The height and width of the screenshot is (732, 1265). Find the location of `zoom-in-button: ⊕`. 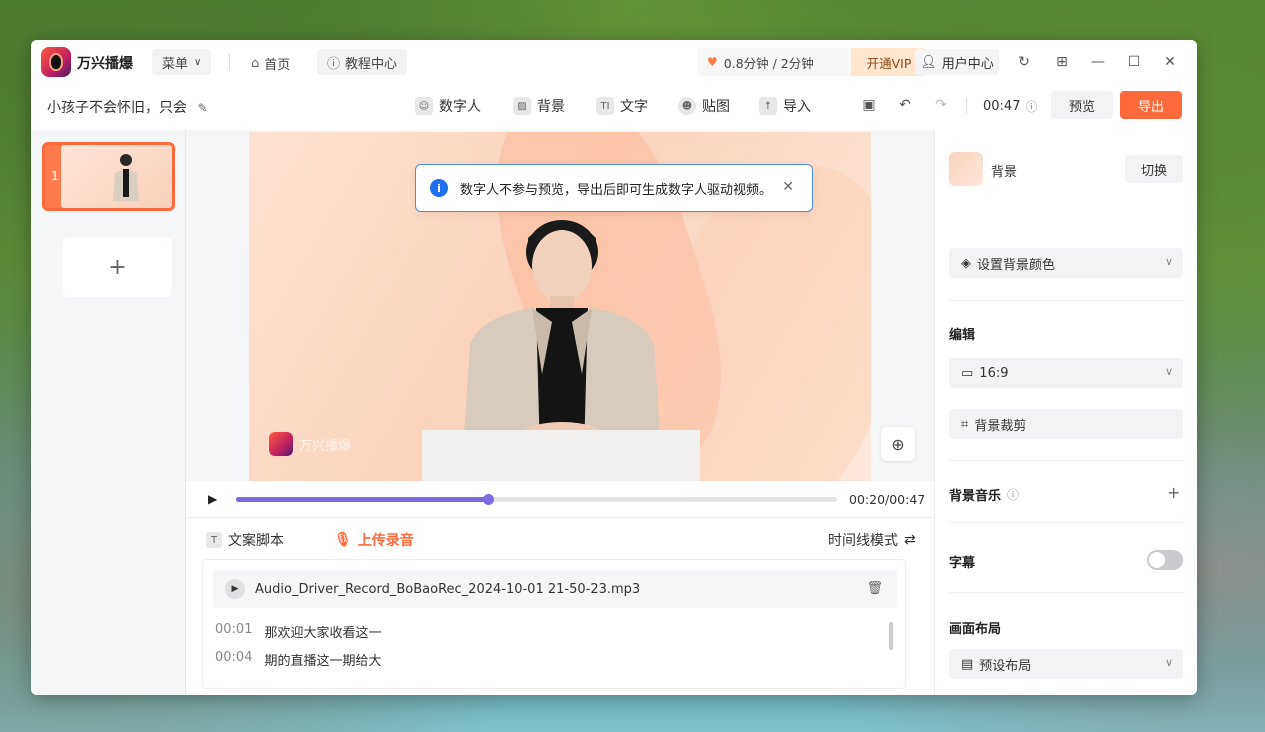

zoom-in-button: ⊕ is located at coordinates (898, 444).